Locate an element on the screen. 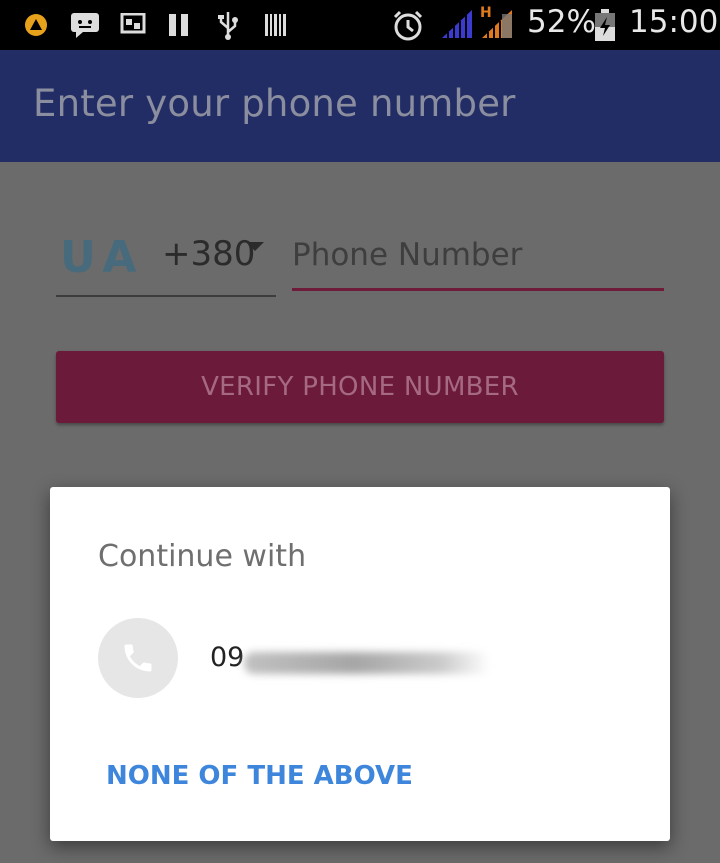 This screenshot has width=720, height=863. status-bar: H 52% 15:00 is located at coordinates (360, 25).